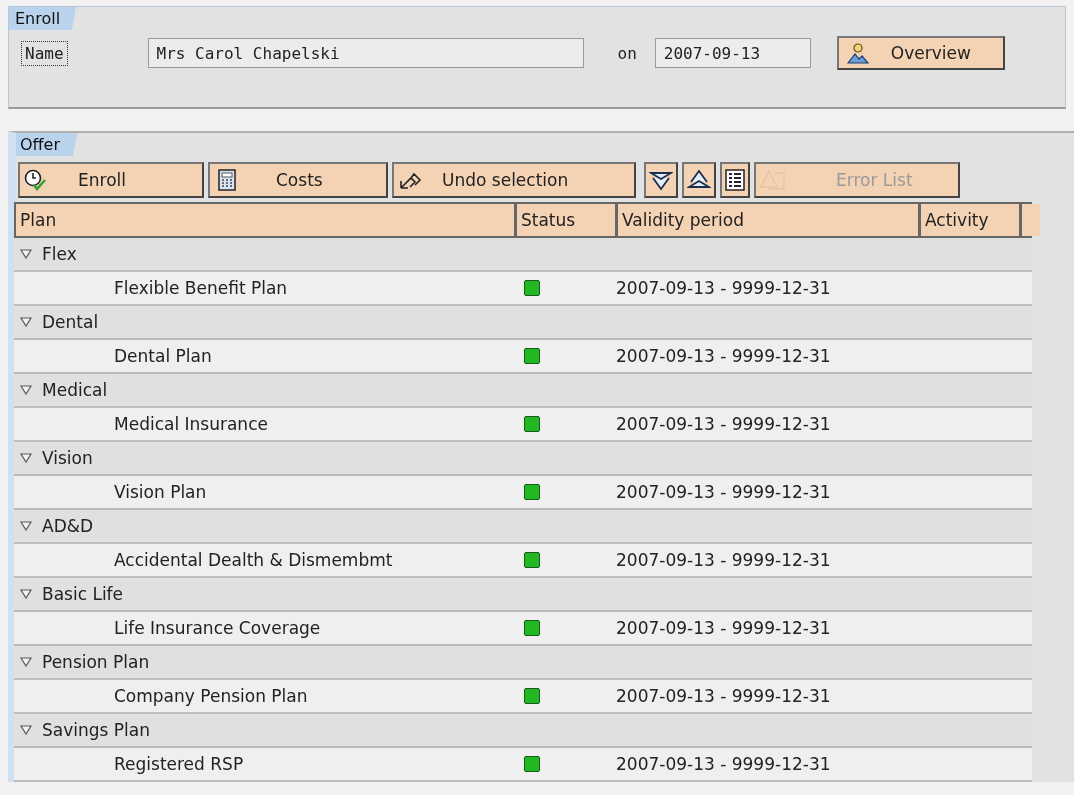  I want to click on tree-node: Dental, so click(263, 322).